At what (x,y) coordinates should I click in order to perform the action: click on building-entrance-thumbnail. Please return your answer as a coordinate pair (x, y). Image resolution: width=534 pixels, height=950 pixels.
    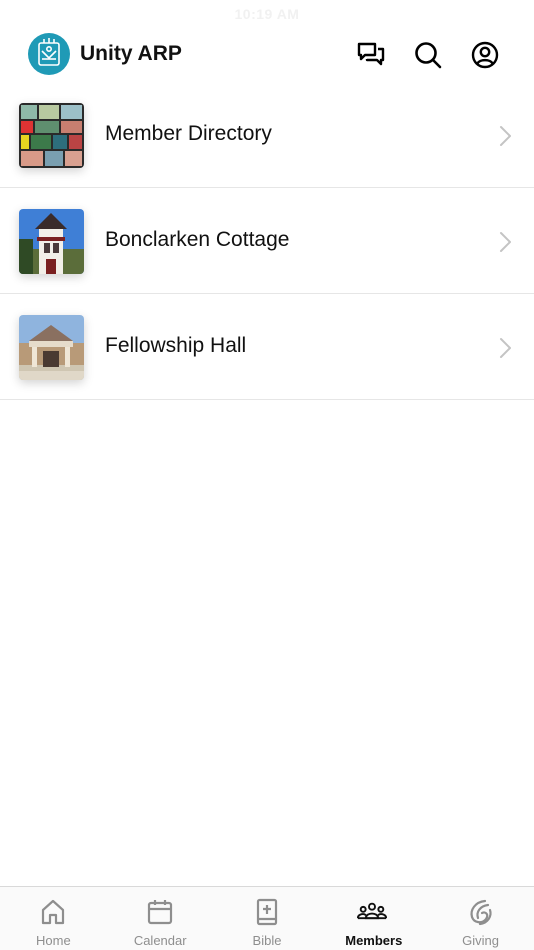
    Looking at the image, I should click on (51, 347).